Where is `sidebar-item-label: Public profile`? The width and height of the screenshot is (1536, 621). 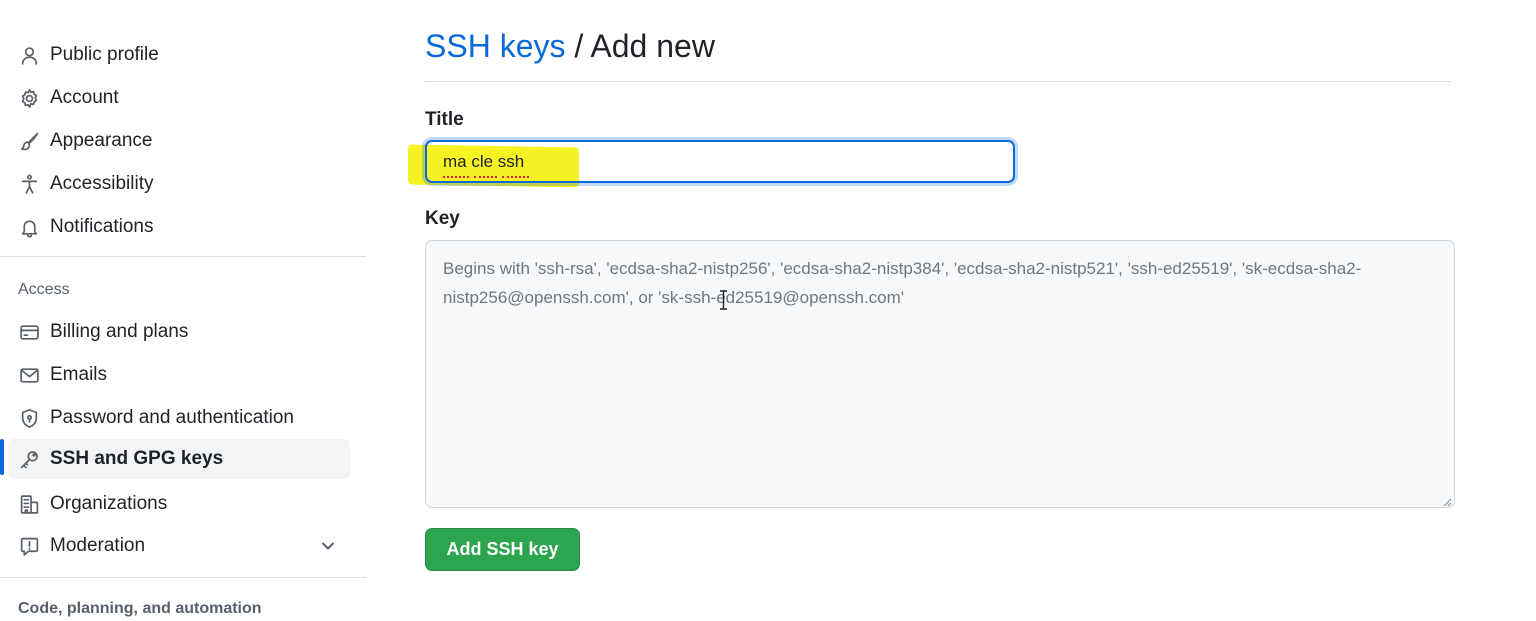
sidebar-item-label: Public profile is located at coordinates (104, 54).